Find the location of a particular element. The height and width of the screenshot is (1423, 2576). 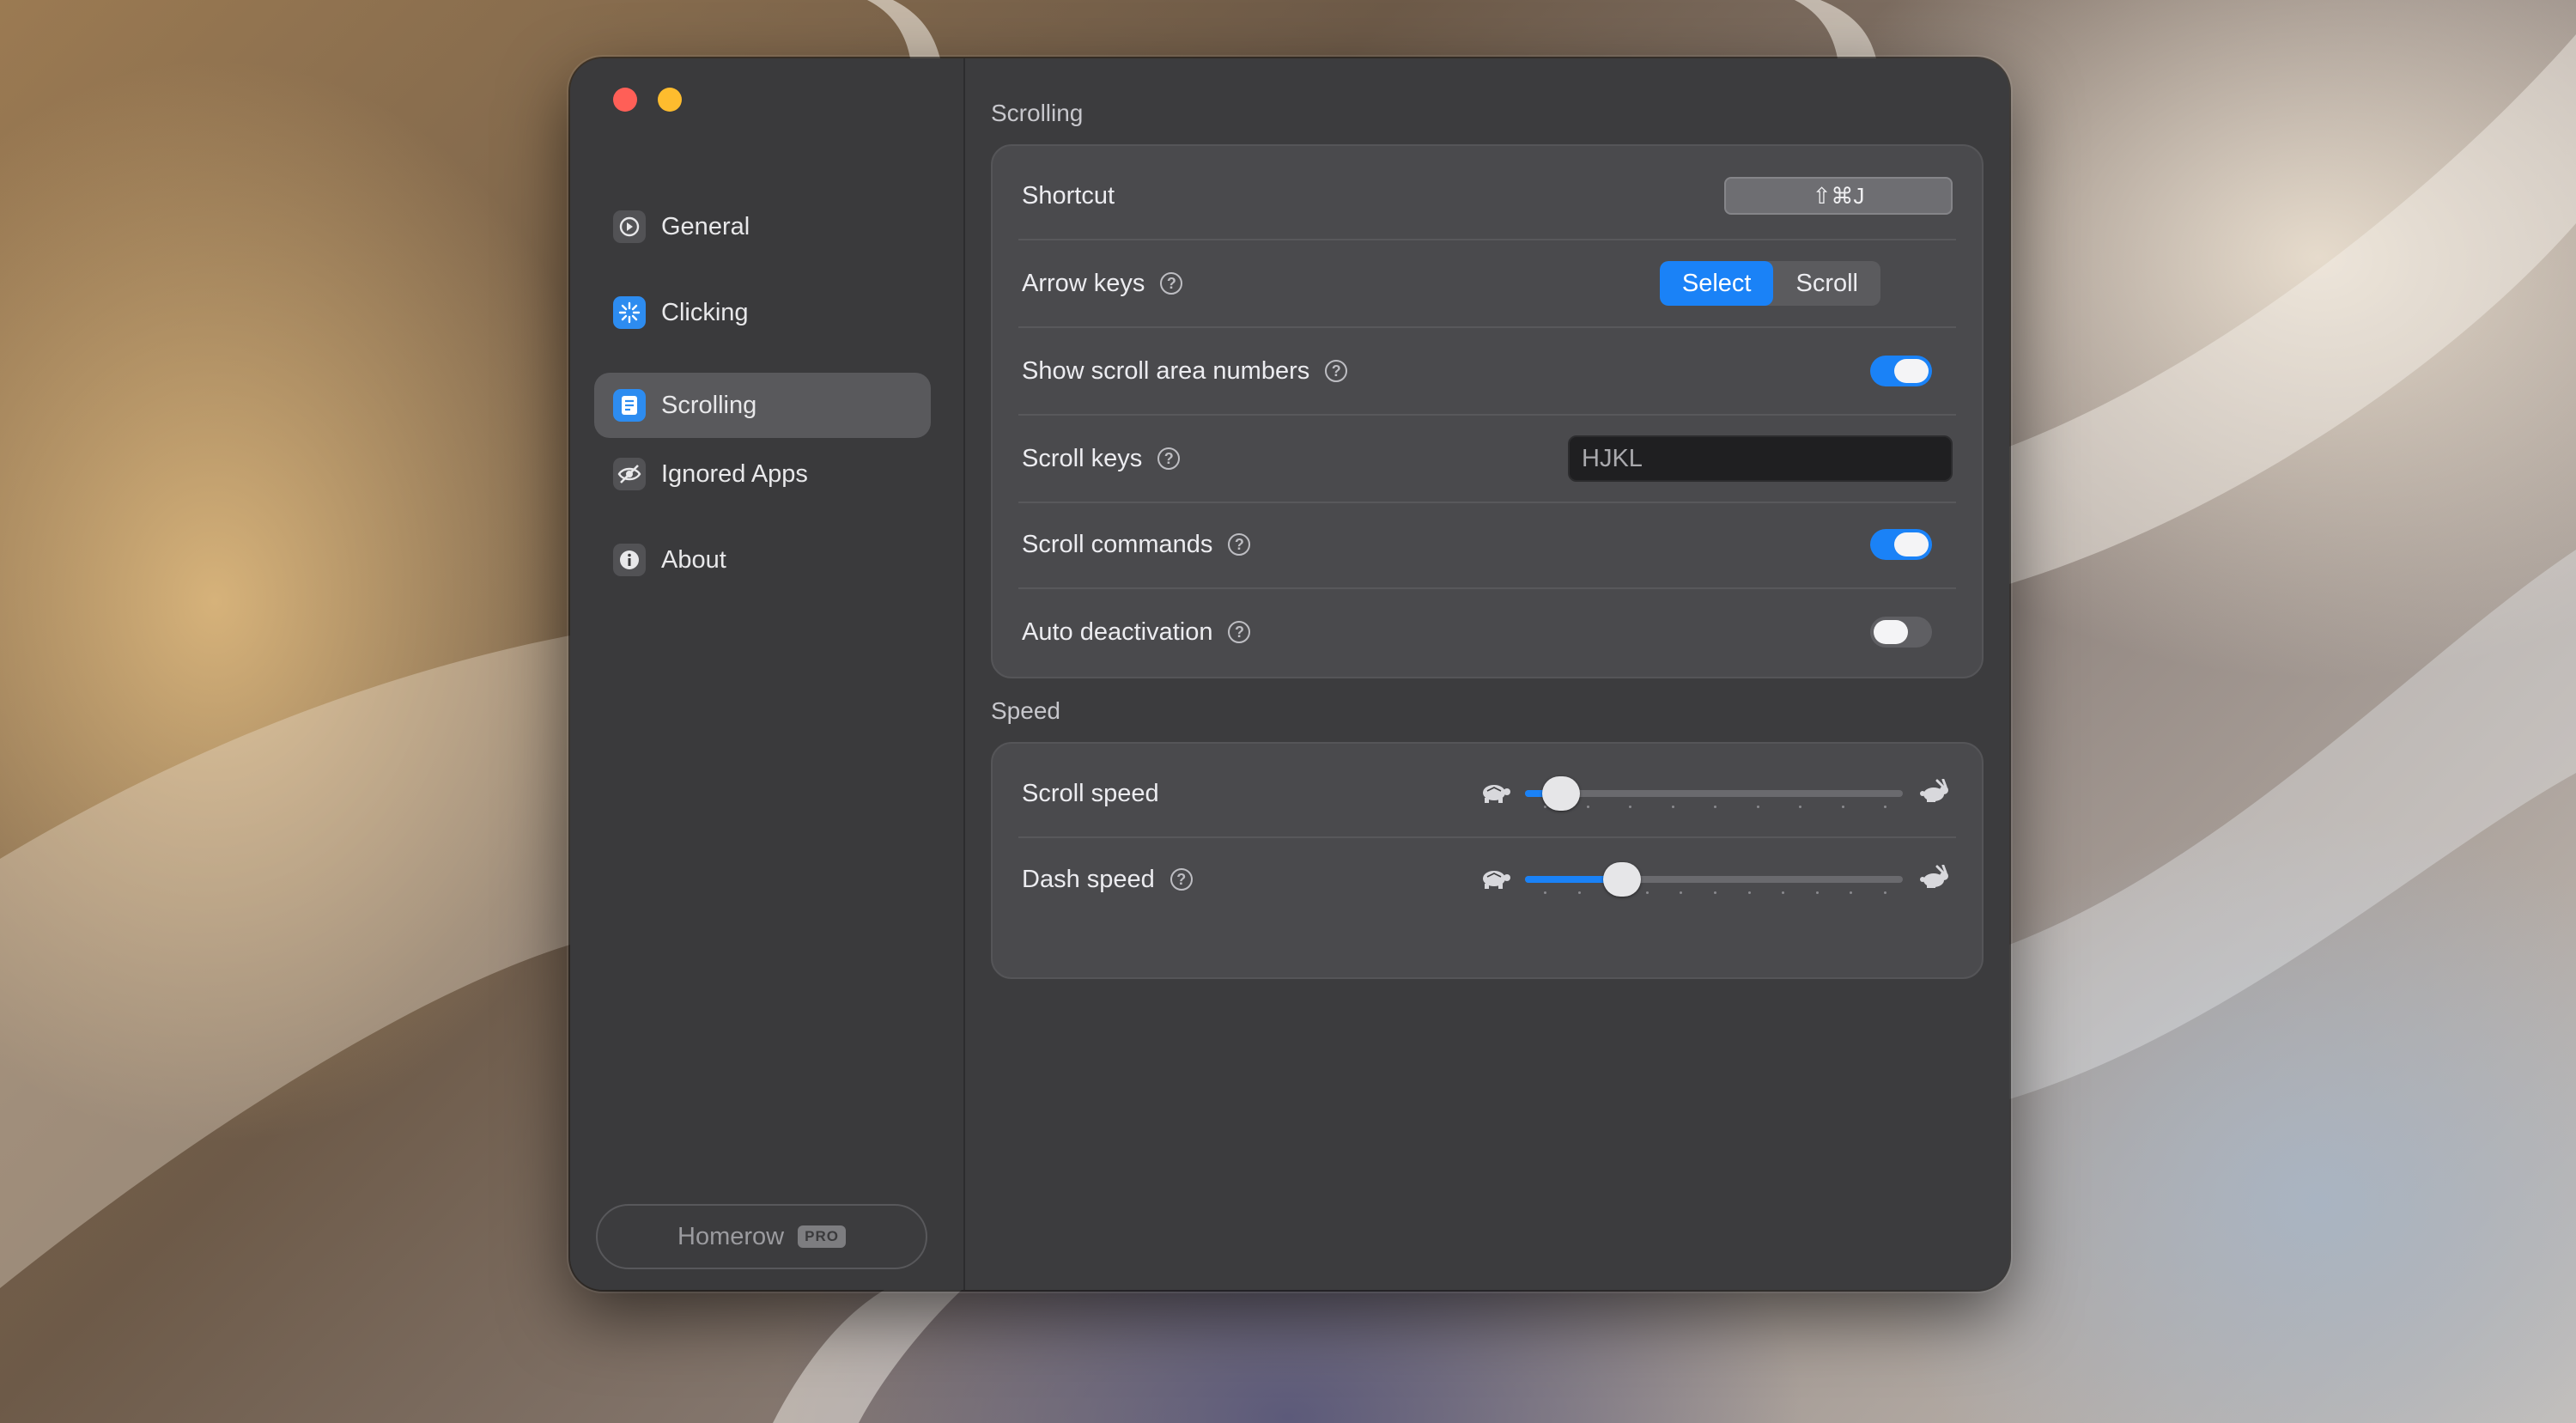

window-controls is located at coordinates (647, 100).